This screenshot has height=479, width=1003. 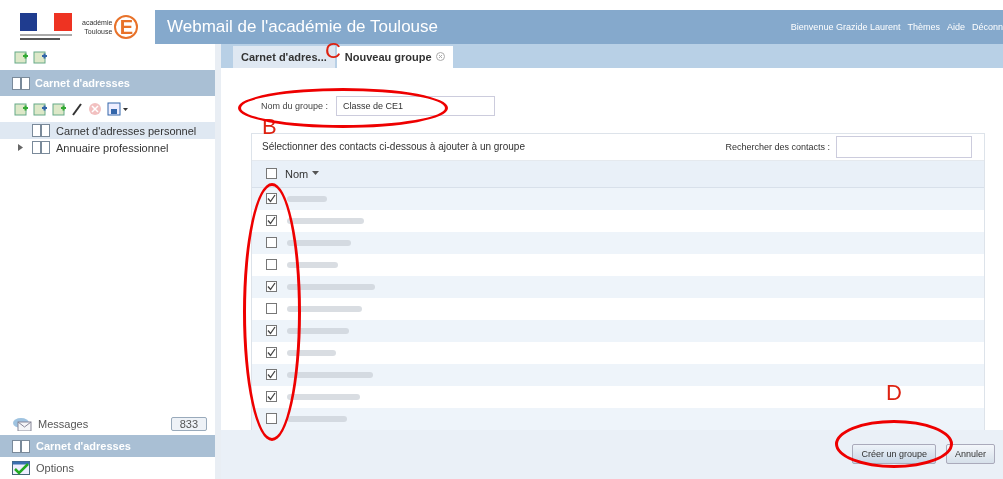 I want to click on nav-label: Messages, so click(x=63, y=424).